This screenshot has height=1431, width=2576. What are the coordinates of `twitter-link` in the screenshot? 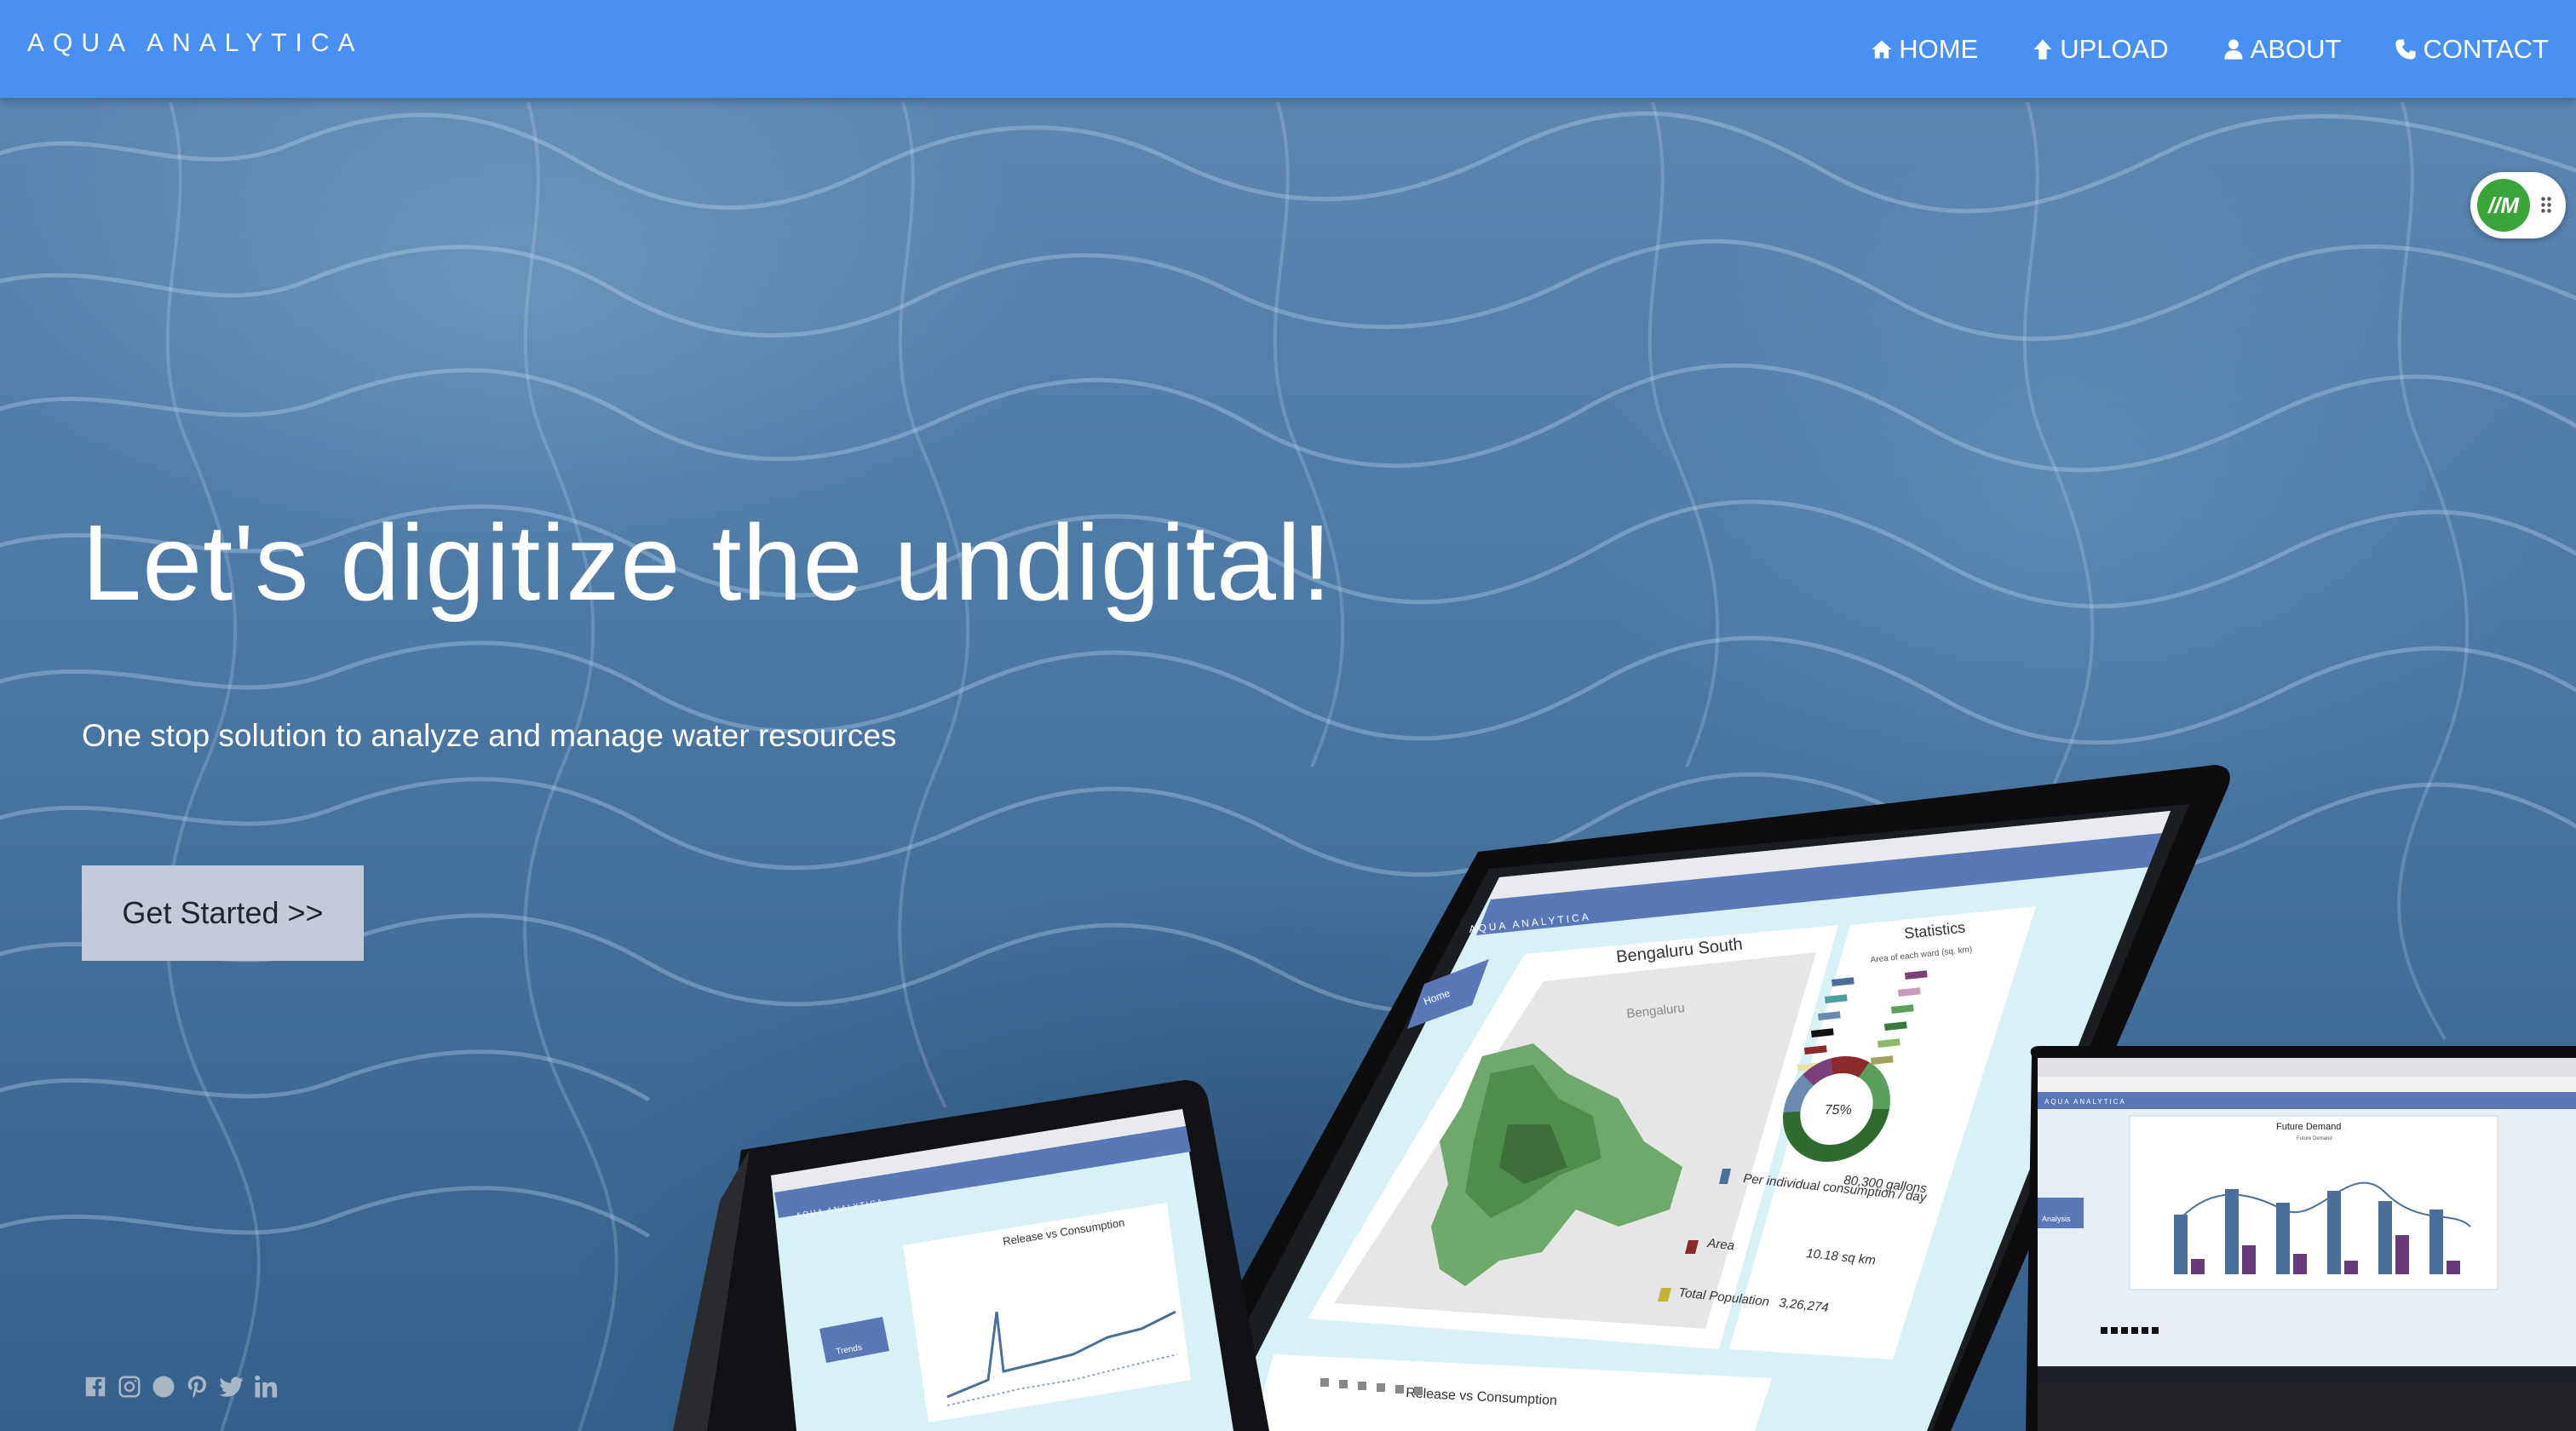 It's located at (232, 1386).